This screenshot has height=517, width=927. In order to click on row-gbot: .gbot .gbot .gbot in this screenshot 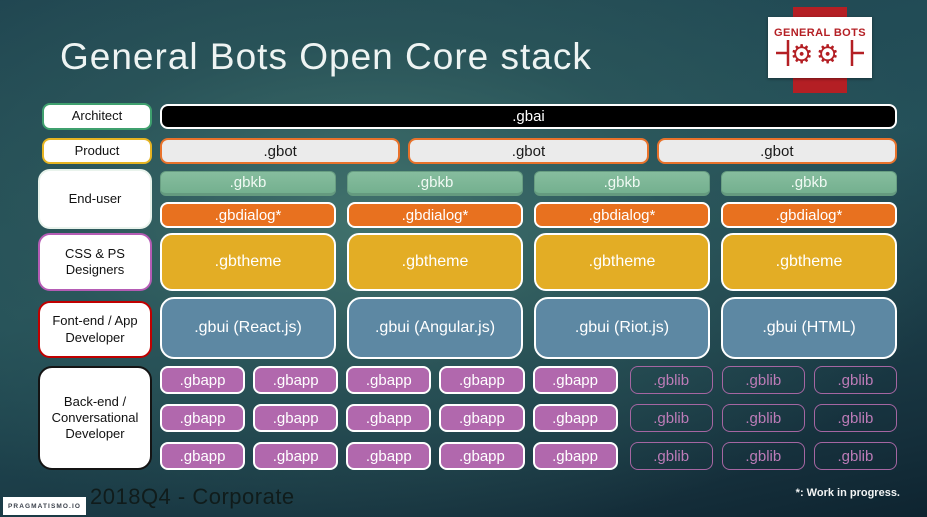, I will do `click(528, 151)`.